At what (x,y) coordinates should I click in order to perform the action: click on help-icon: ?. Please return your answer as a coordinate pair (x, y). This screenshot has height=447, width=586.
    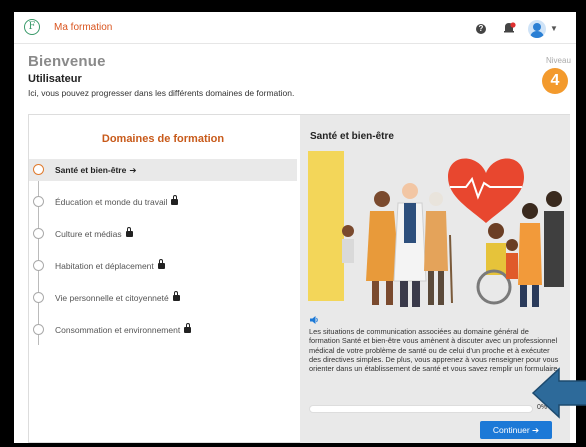
    Looking at the image, I should click on (481, 29).